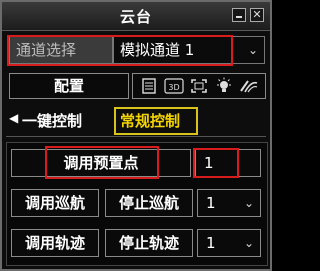  I want to click on channel-label: 通道选择, so click(61, 50).